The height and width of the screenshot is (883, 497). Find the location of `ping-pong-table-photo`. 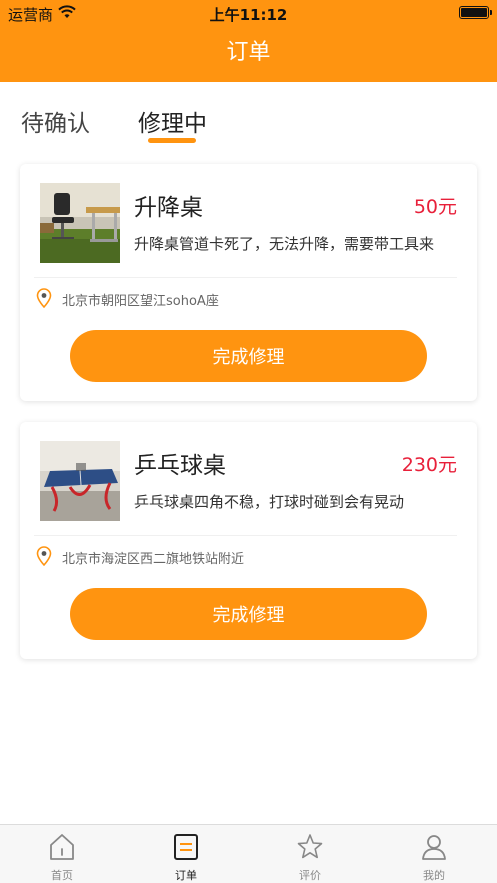

ping-pong-table-photo is located at coordinates (80, 481).